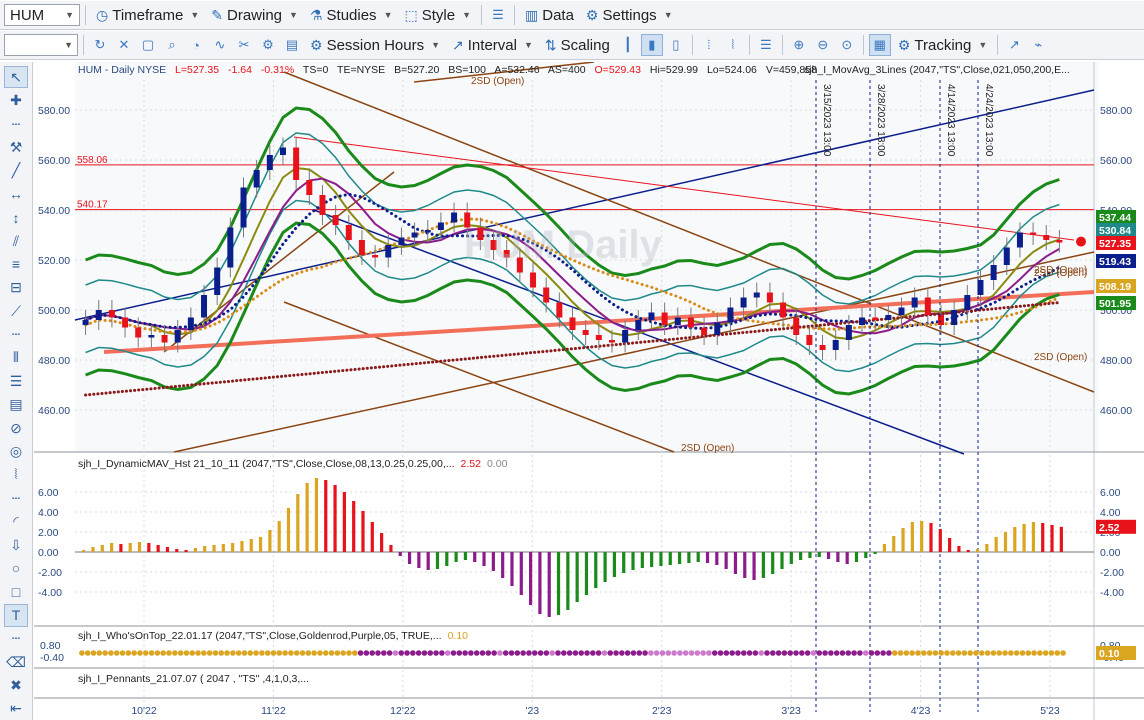 The width and height of the screenshot is (1144, 720). What do you see at coordinates (16, 171) in the screenshot?
I see `trendline-icon: ╱` at bounding box center [16, 171].